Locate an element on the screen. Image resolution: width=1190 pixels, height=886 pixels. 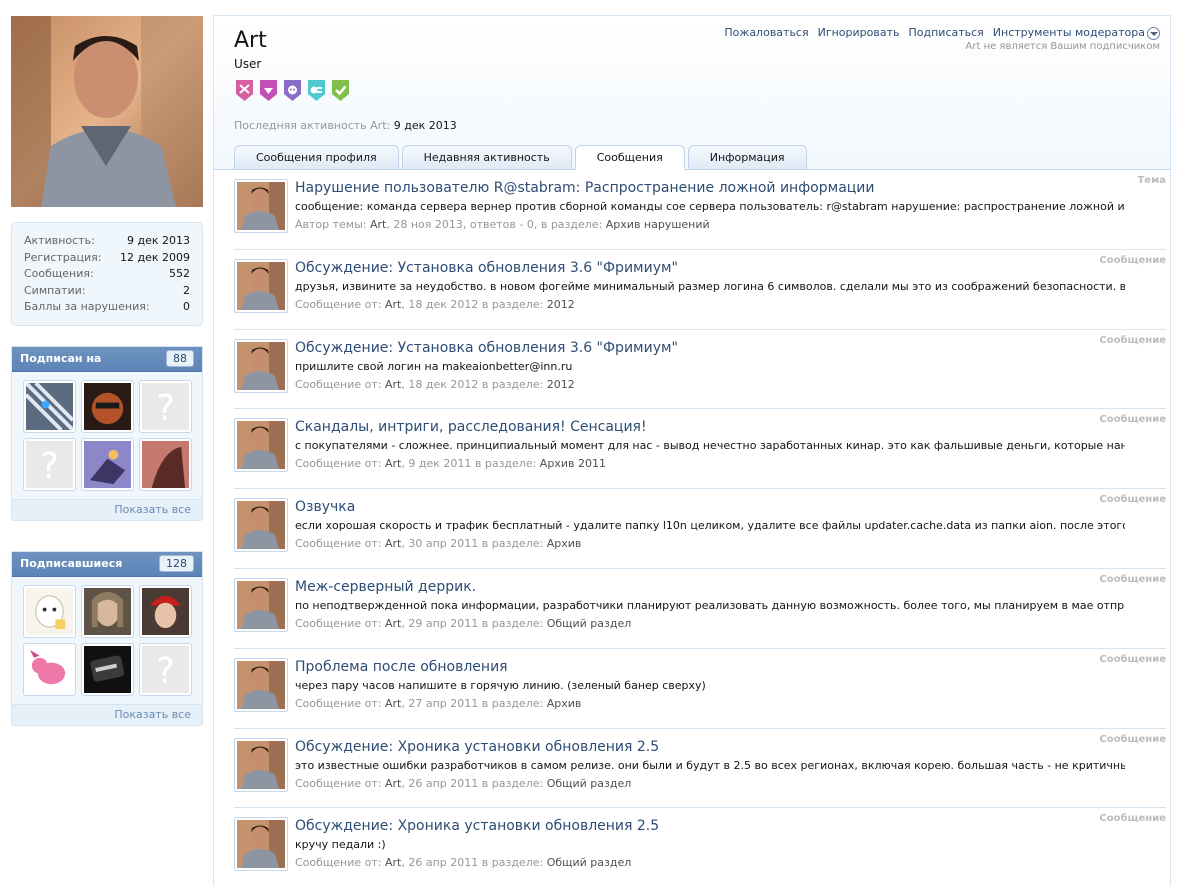
stat-row: Баллы за нарушения: 0 is located at coordinates (107, 307).